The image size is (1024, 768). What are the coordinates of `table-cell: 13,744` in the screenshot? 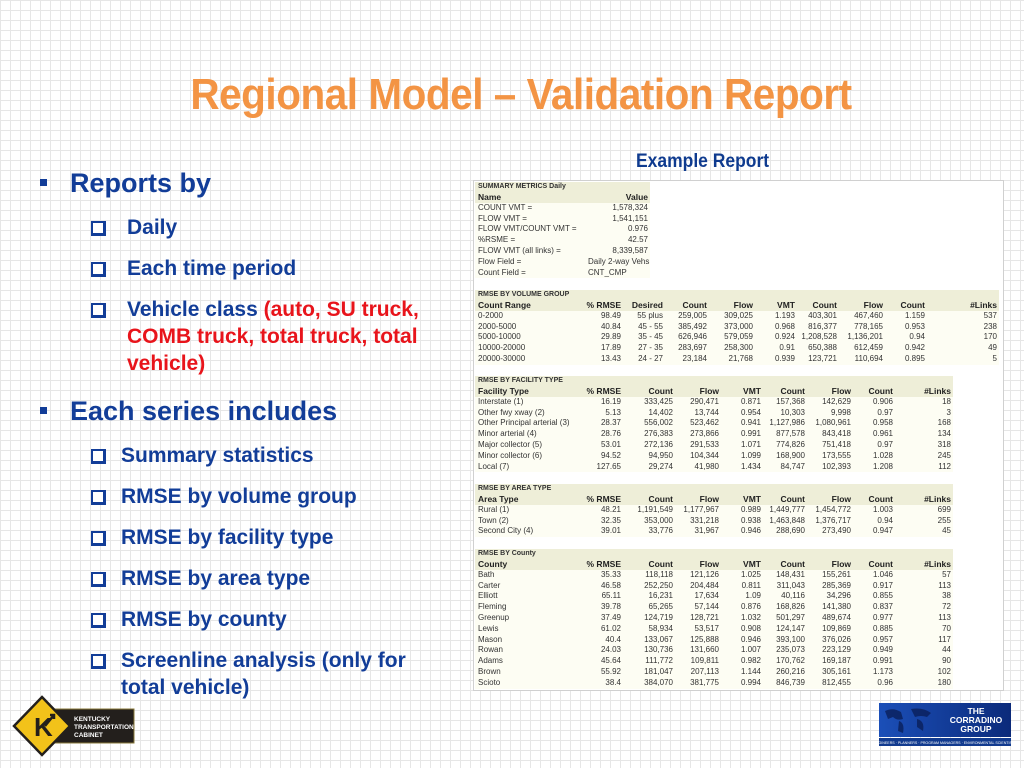 It's located at (706, 412).